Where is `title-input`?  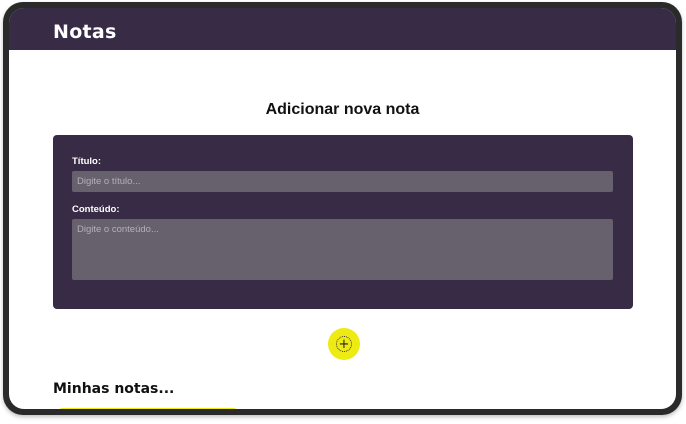
title-input is located at coordinates (342, 181).